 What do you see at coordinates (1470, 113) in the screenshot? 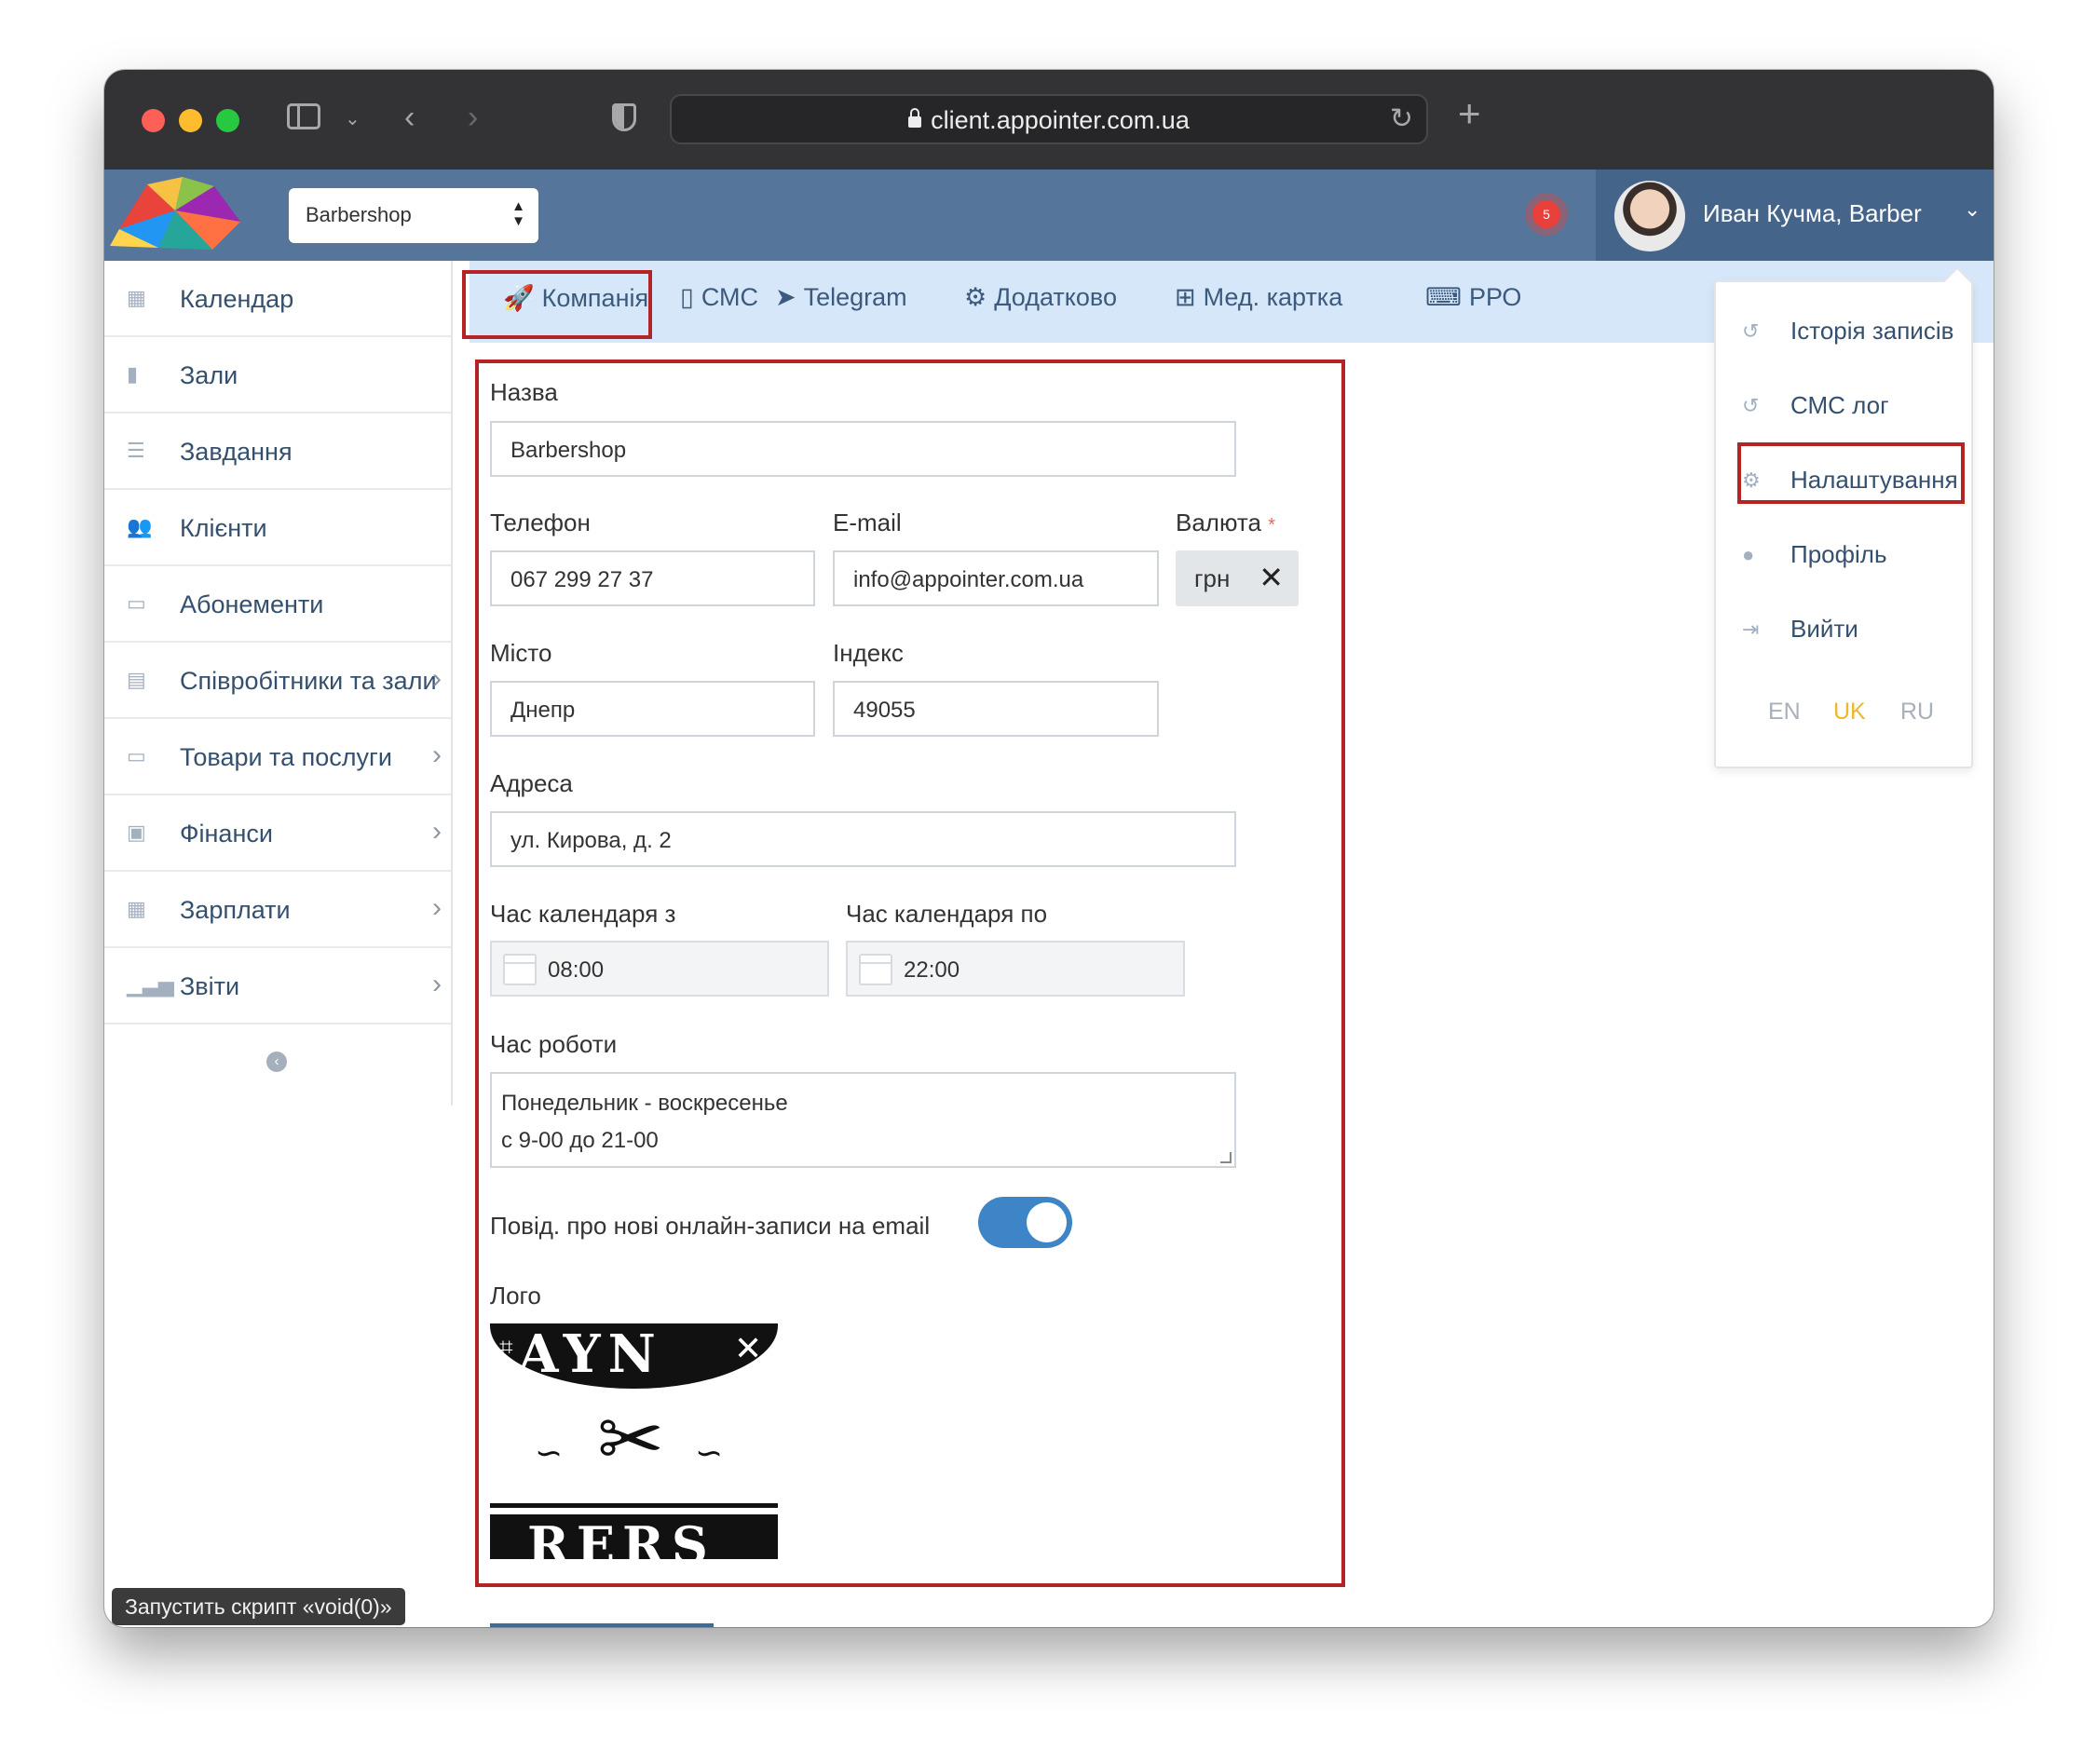
I see `new-tab-icon: +` at bounding box center [1470, 113].